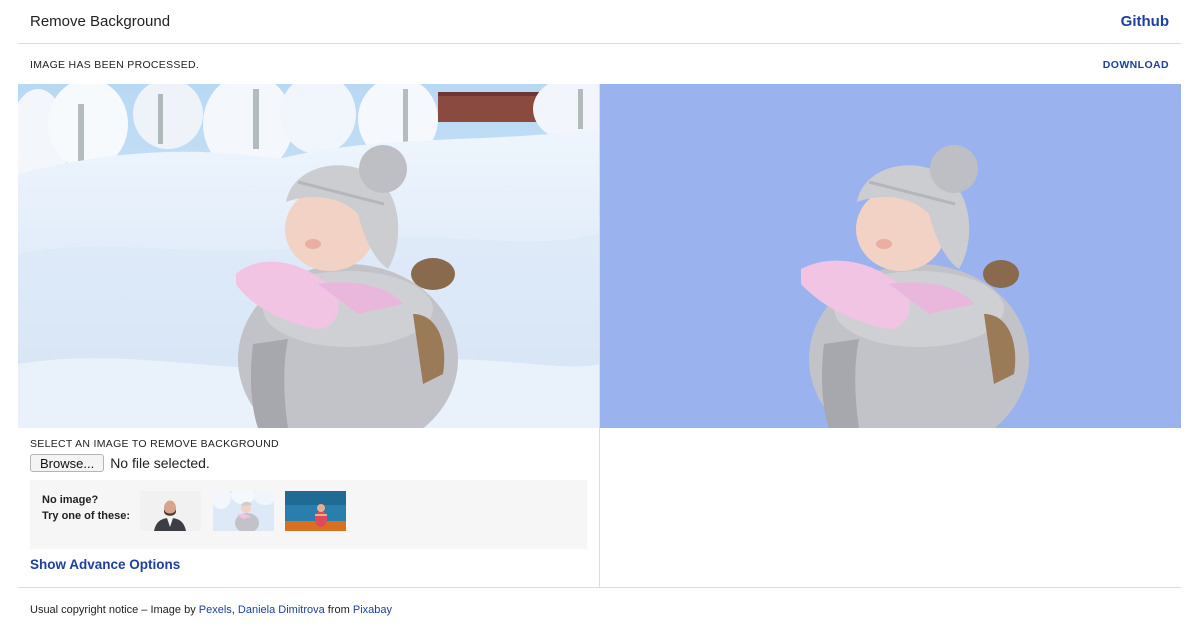 The image size is (1200, 630). I want to click on file-status-text: No file selected., so click(160, 463).